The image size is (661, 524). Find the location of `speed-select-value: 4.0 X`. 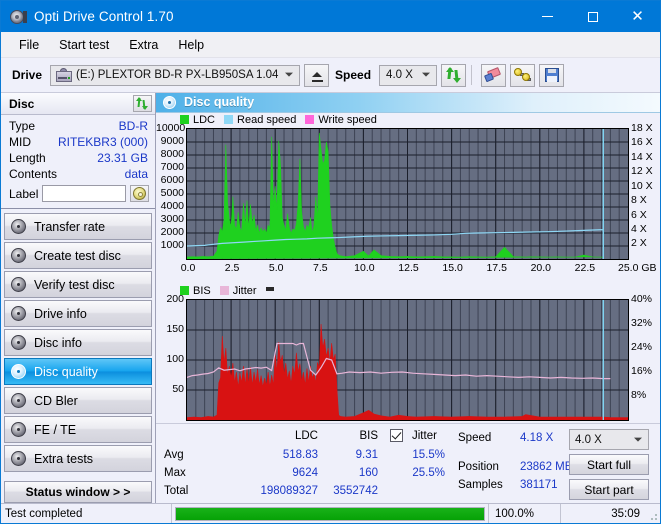

speed-select-value: 4.0 X is located at coordinates (399, 75).